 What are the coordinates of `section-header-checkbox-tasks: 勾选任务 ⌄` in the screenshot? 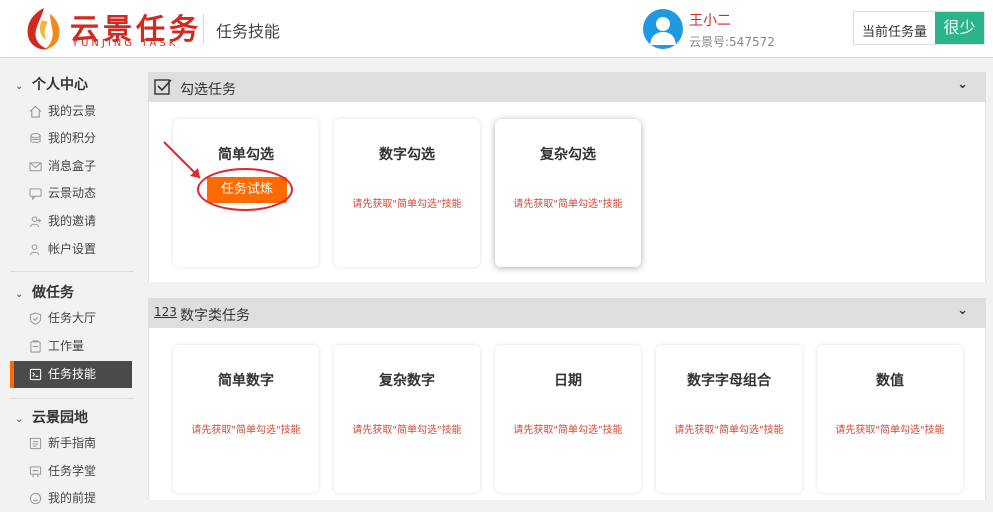 It's located at (567, 87).